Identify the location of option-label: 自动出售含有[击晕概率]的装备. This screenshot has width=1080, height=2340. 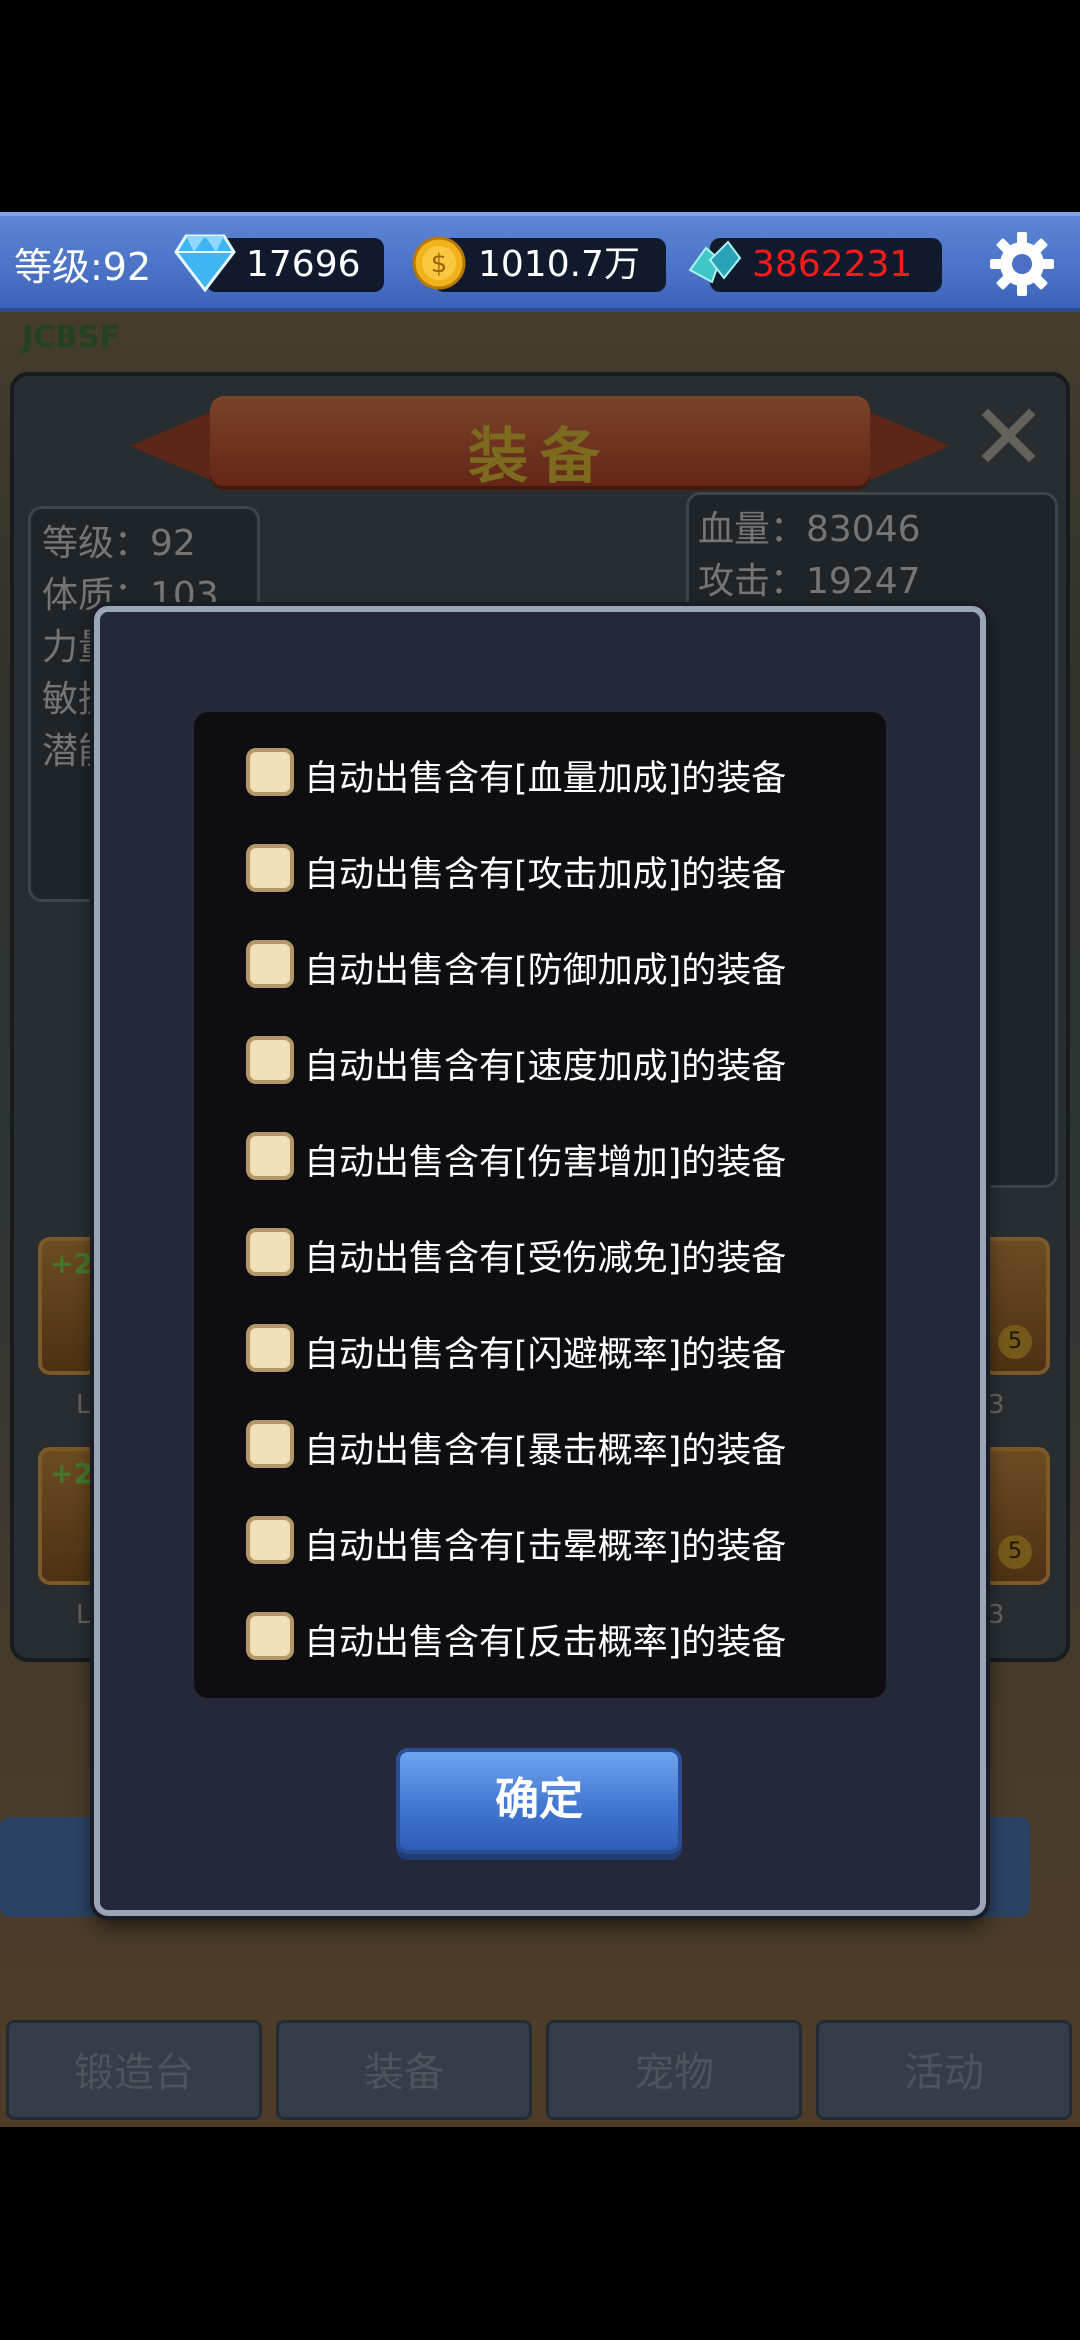
(545, 1547).